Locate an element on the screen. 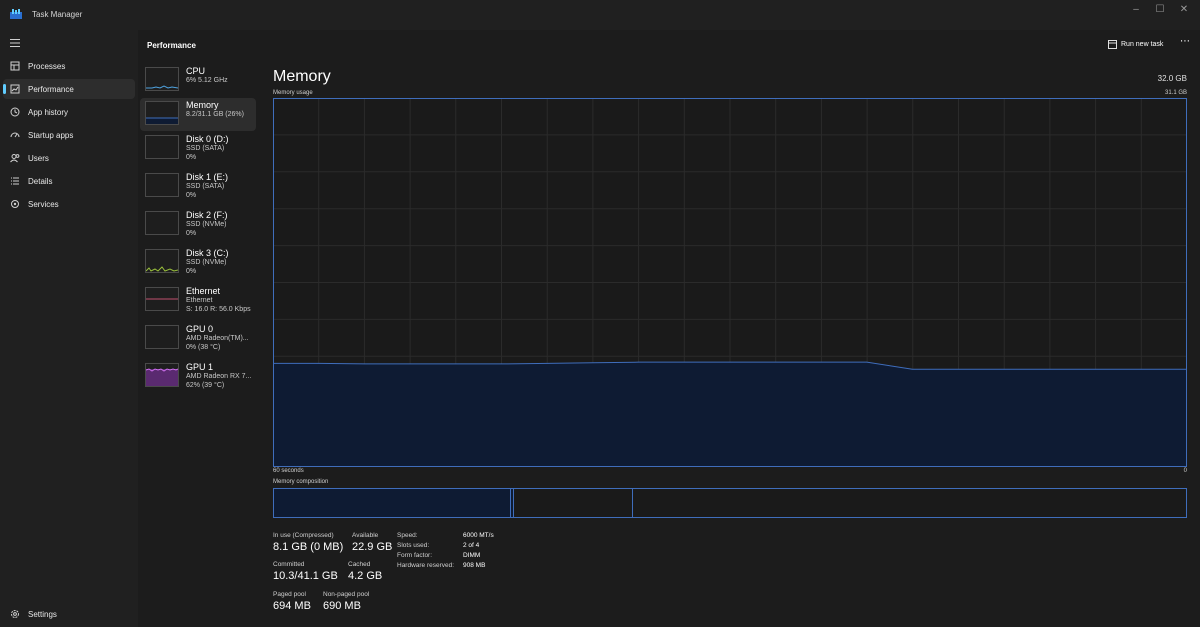 The height and width of the screenshot is (627, 1200). tile-disk-1: Disk 1 (E:) SSD (SATA) 0% is located at coordinates (198, 186).